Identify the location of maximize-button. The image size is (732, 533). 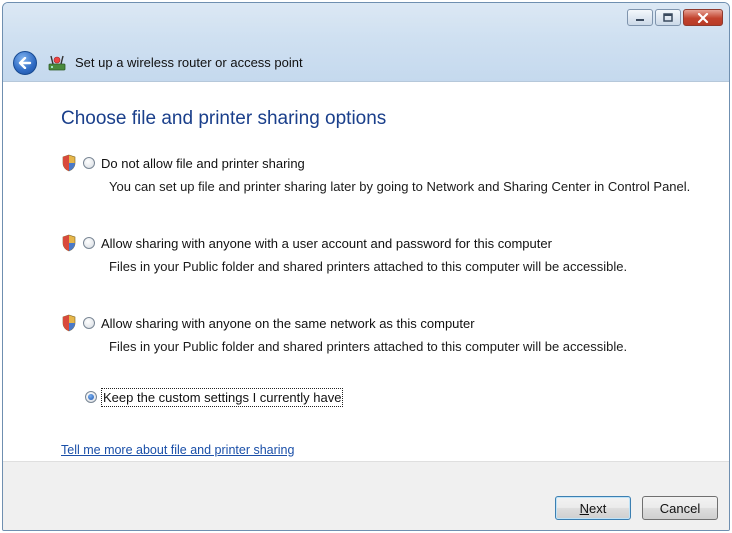
(668, 17).